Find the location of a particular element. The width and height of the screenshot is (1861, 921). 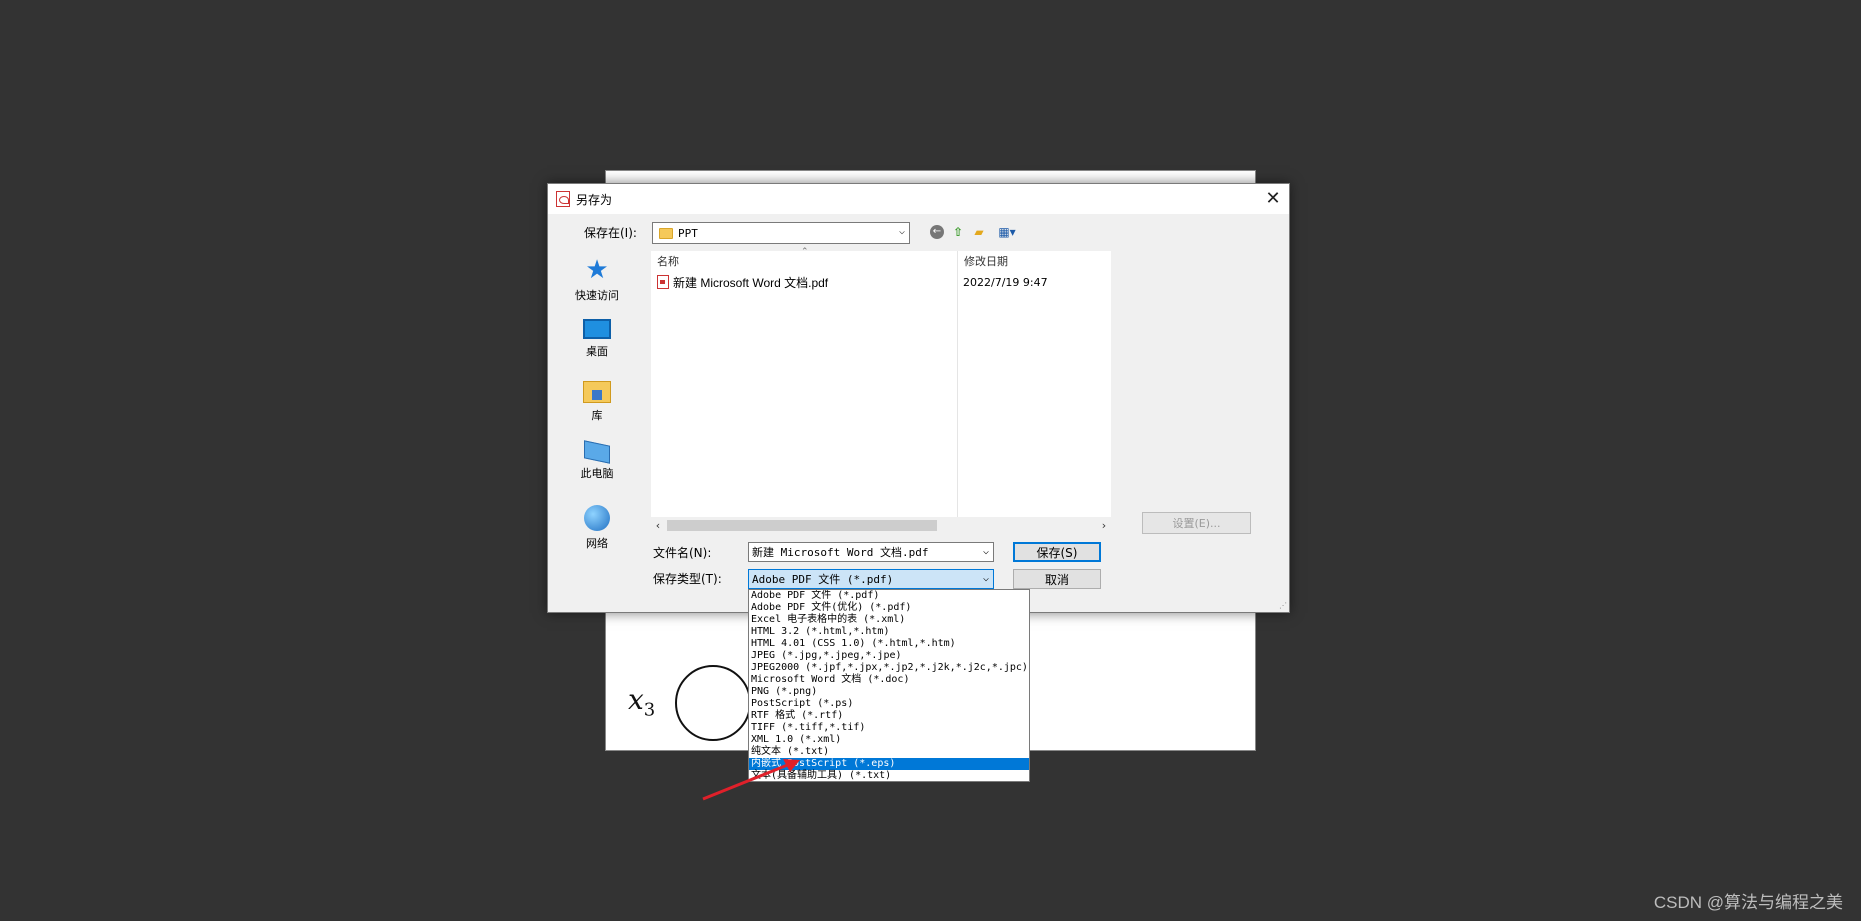

back-button: ← is located at coordinates (937, 232).